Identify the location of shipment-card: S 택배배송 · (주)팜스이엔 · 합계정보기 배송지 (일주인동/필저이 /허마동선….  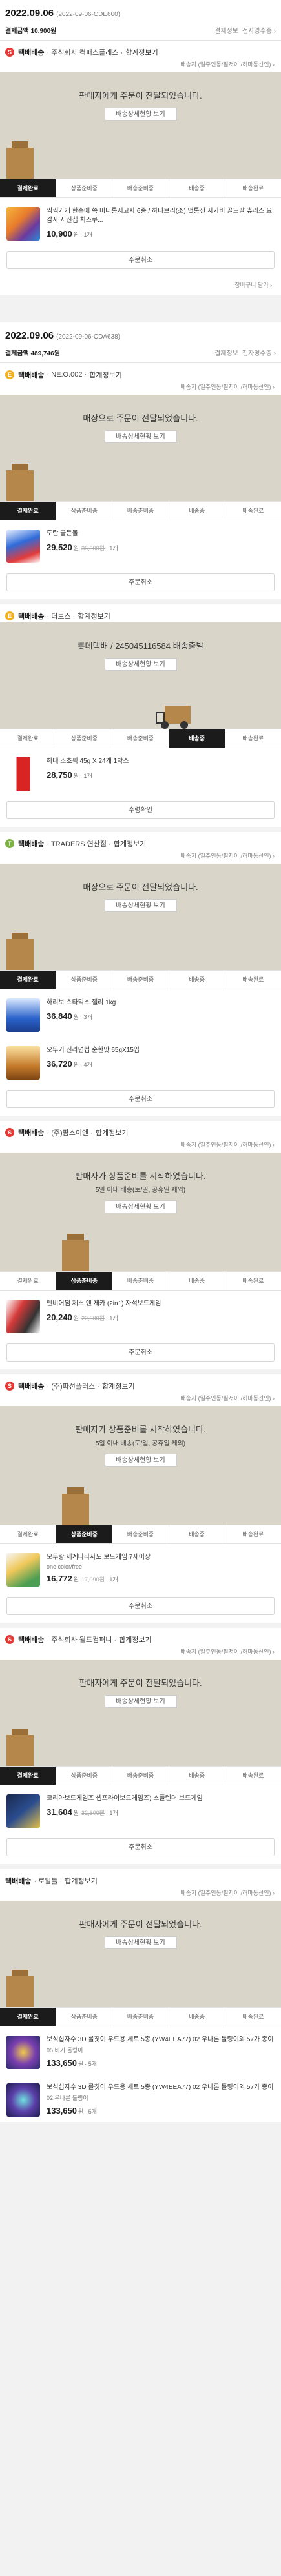
(140, 1247).